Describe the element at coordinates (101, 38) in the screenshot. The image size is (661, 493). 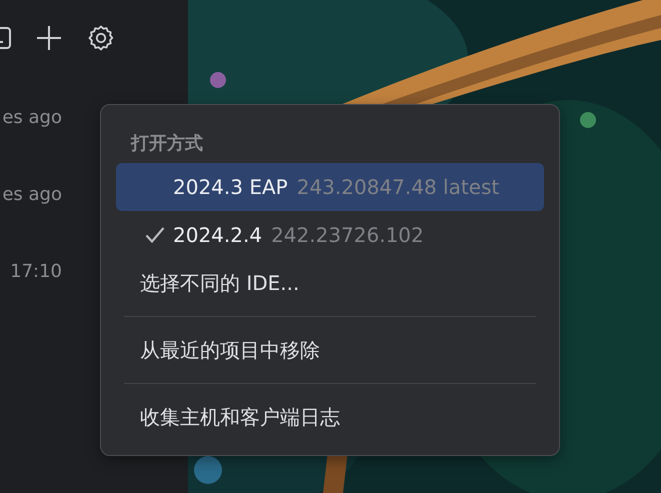
I see `settings-icon` at that location.